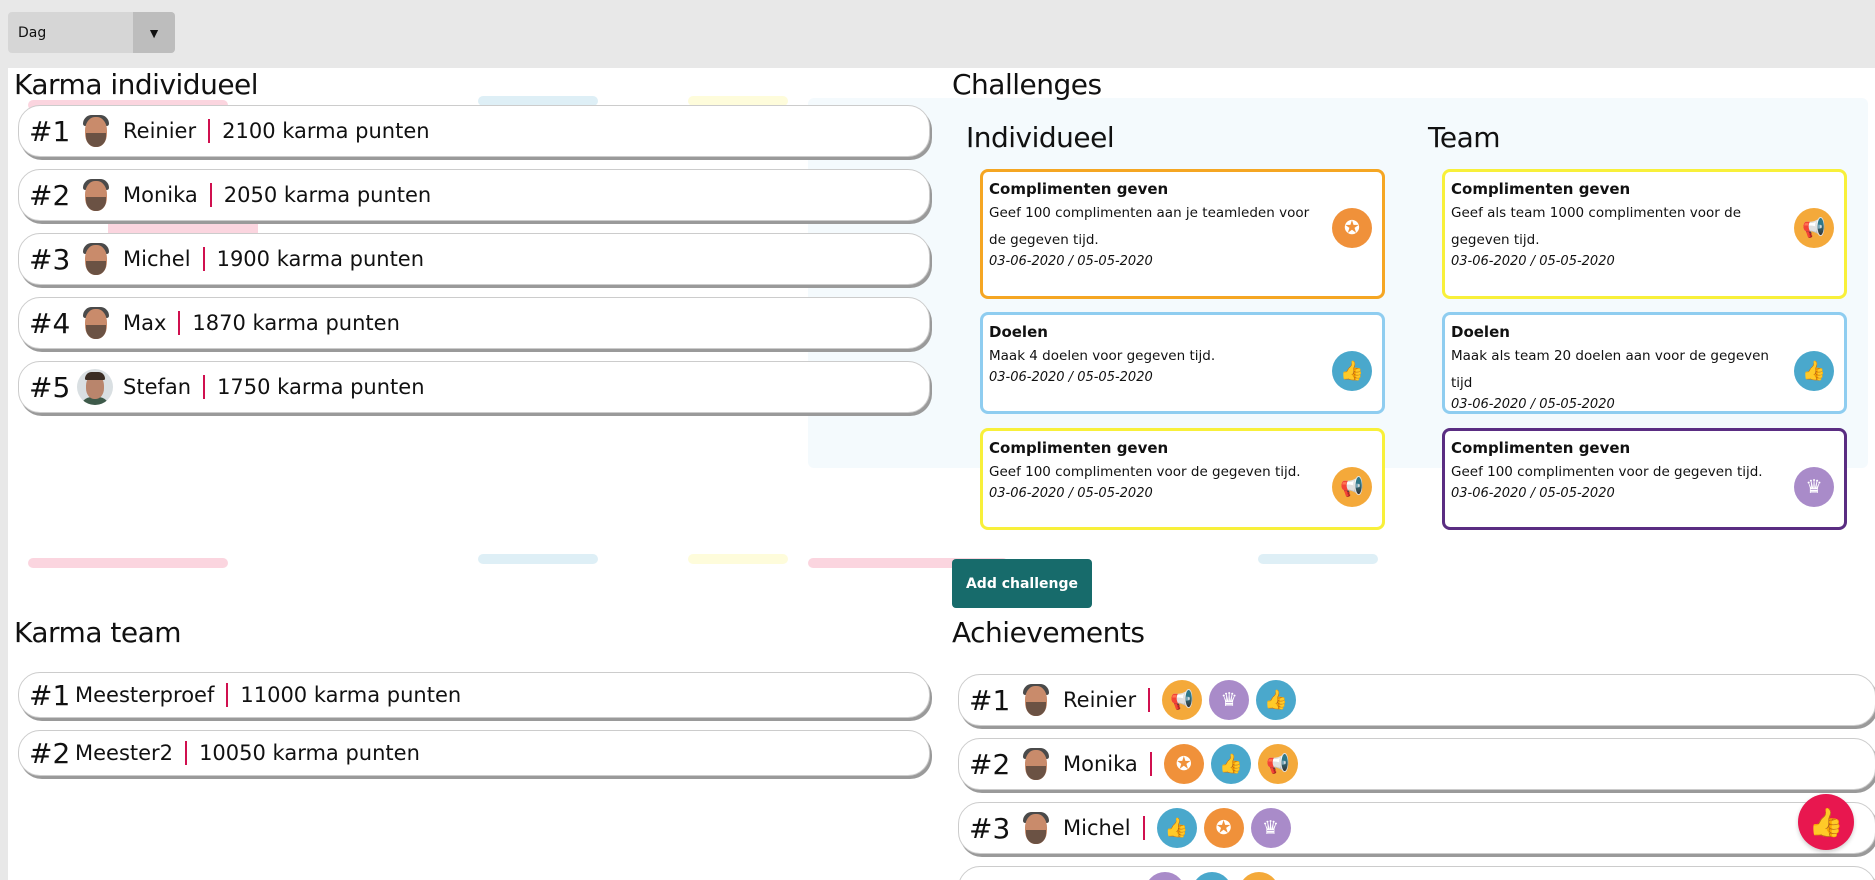  What do you see at coordinates (1416, 700) in the screenshot?
I see `achievement-row: #1 Reinier 📢 ♛ 👍` at bounding box center [1416, 700].